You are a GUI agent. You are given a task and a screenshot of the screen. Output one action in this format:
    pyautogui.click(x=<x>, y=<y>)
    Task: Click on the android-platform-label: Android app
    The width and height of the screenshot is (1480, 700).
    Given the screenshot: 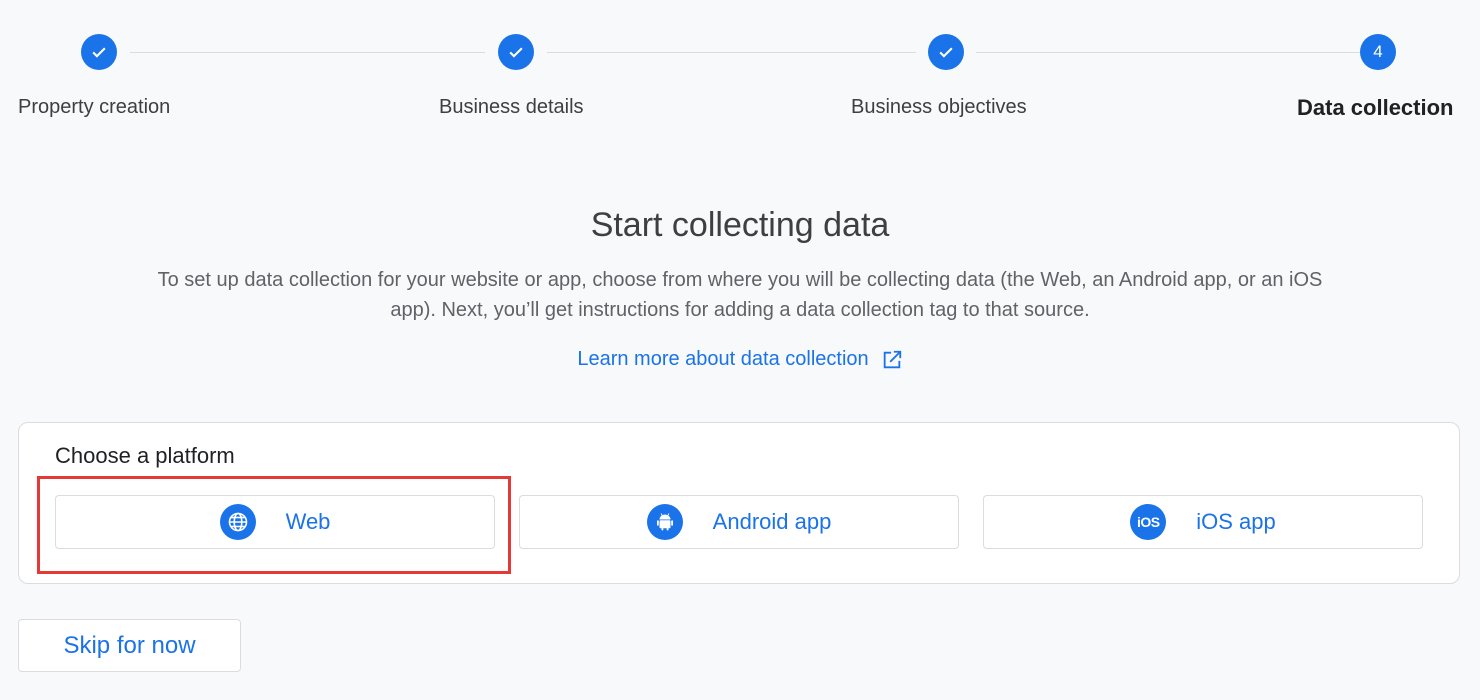 What is the action you would take?
    pyautogui.click(x=772, y=521)
    